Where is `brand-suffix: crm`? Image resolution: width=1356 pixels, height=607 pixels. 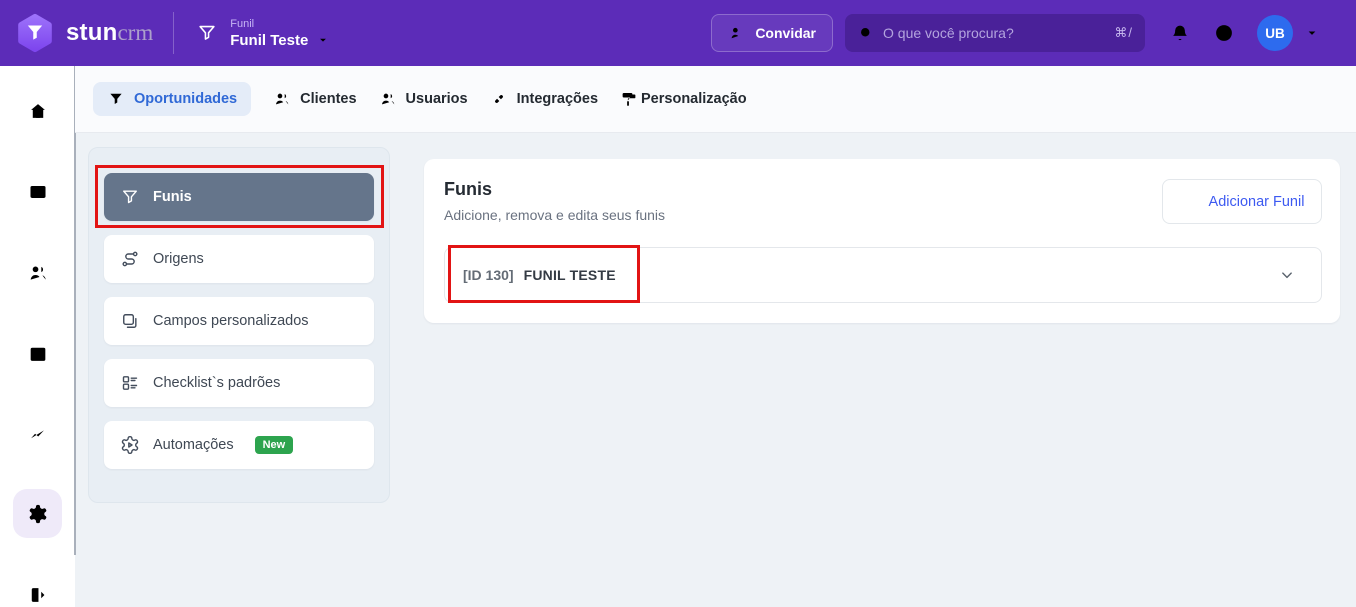
brand-suffix: crm is located at coordinates (135, 32).